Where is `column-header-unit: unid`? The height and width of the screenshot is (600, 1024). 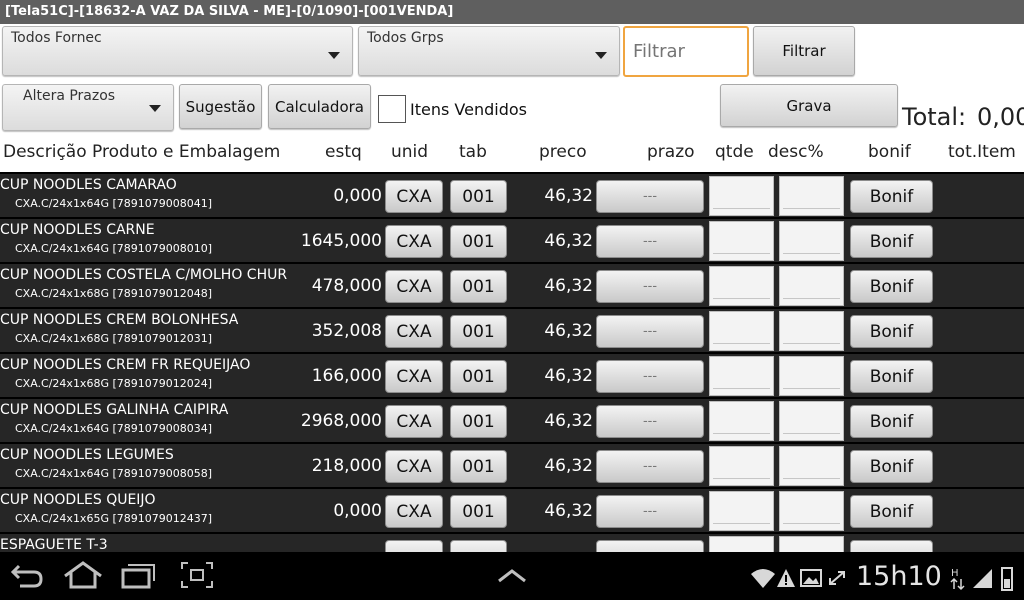
column-header-unit: unid is located at coordinates (410, 152).